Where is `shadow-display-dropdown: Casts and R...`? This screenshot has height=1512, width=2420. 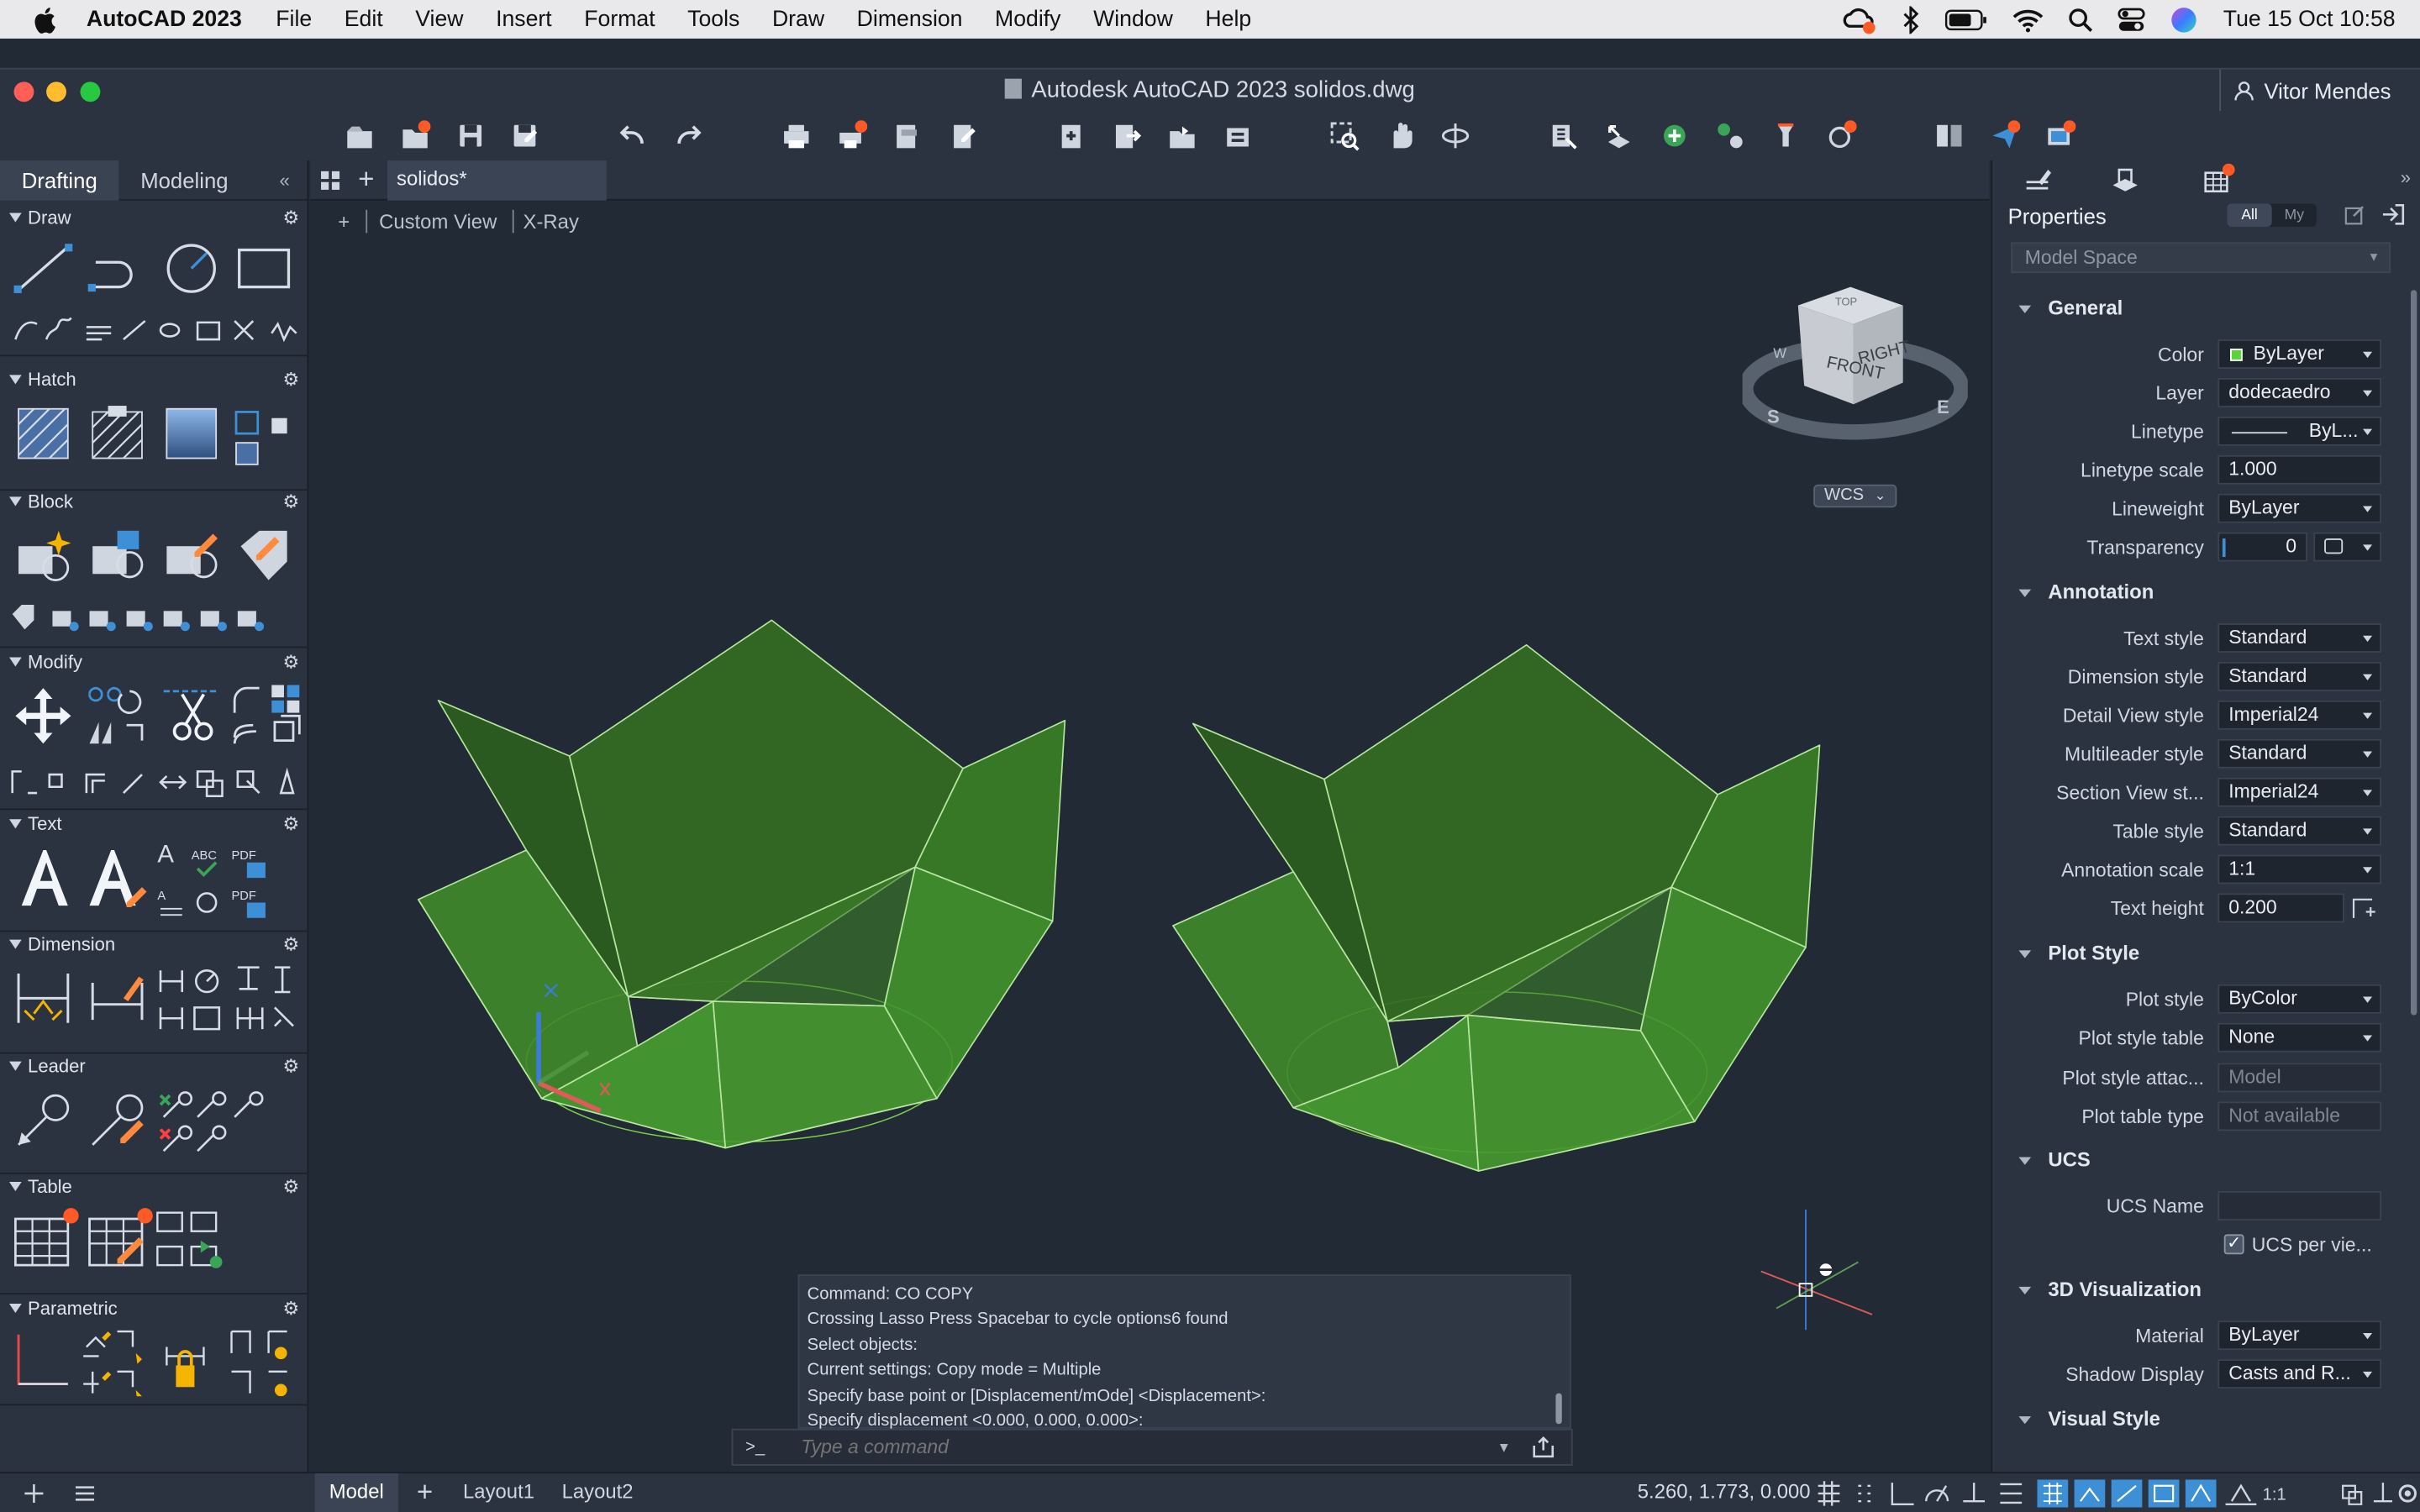
shadow-display-dropdown: Casts and R... is located at coordinates (2299, 1374).